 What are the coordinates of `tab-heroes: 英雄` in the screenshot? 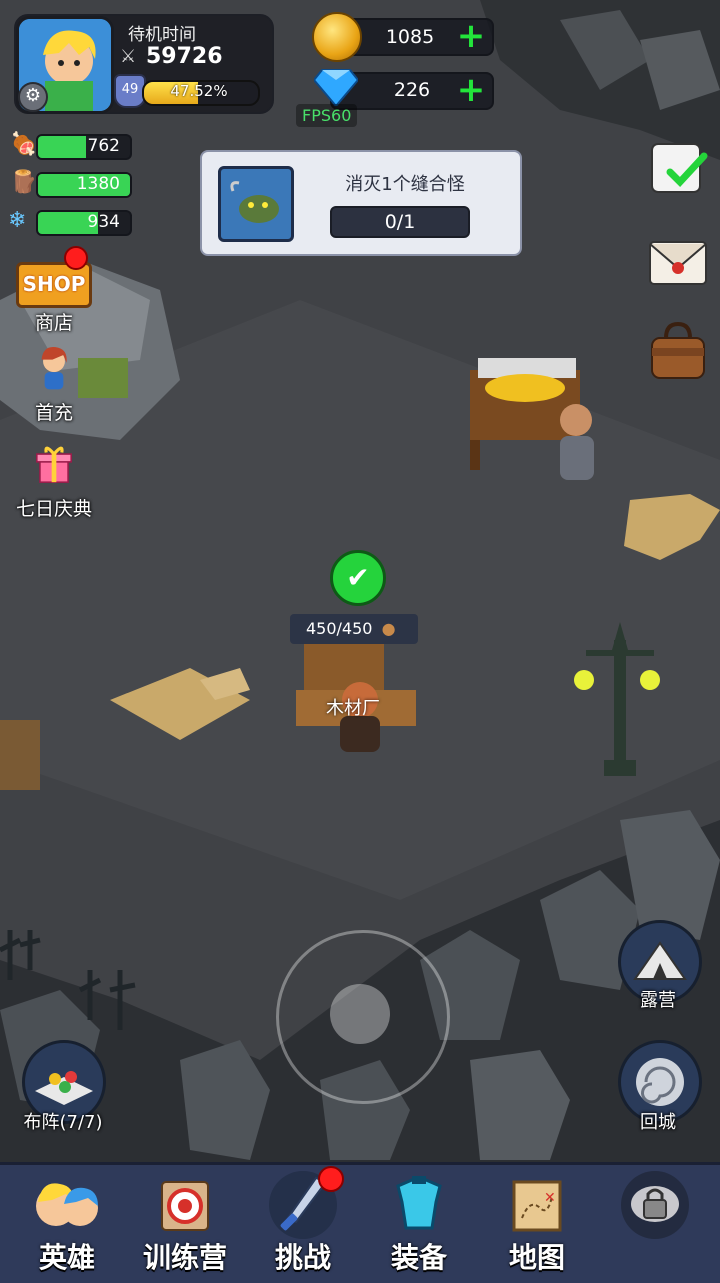 It's located at (67, 1222).